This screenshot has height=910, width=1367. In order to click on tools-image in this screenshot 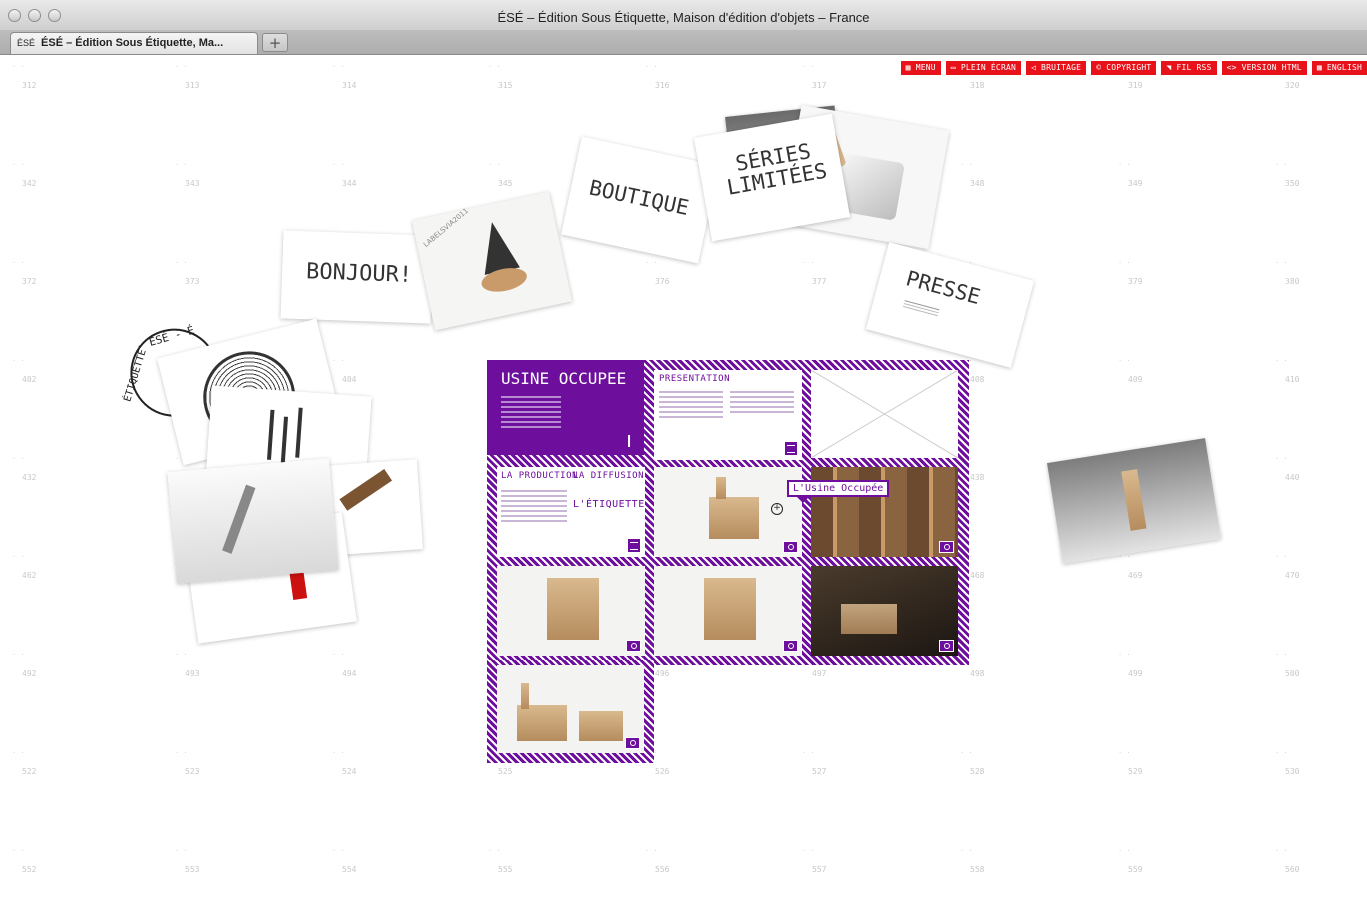, I will do `click(271, 434)`.